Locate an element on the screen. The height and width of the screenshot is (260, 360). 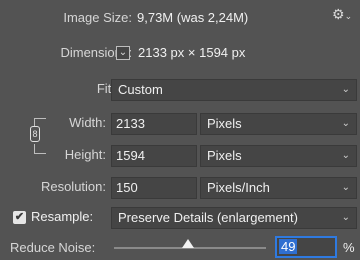
width-unit-select: Pixels ⌄ is located at coordinates (278, 124).